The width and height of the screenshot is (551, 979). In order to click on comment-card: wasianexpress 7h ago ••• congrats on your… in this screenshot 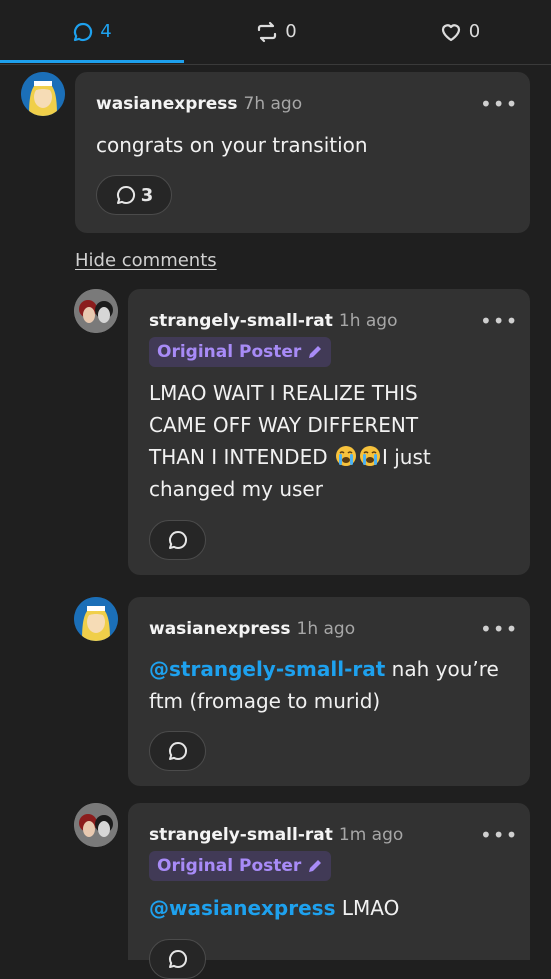, I will do `click(302, 152)`.